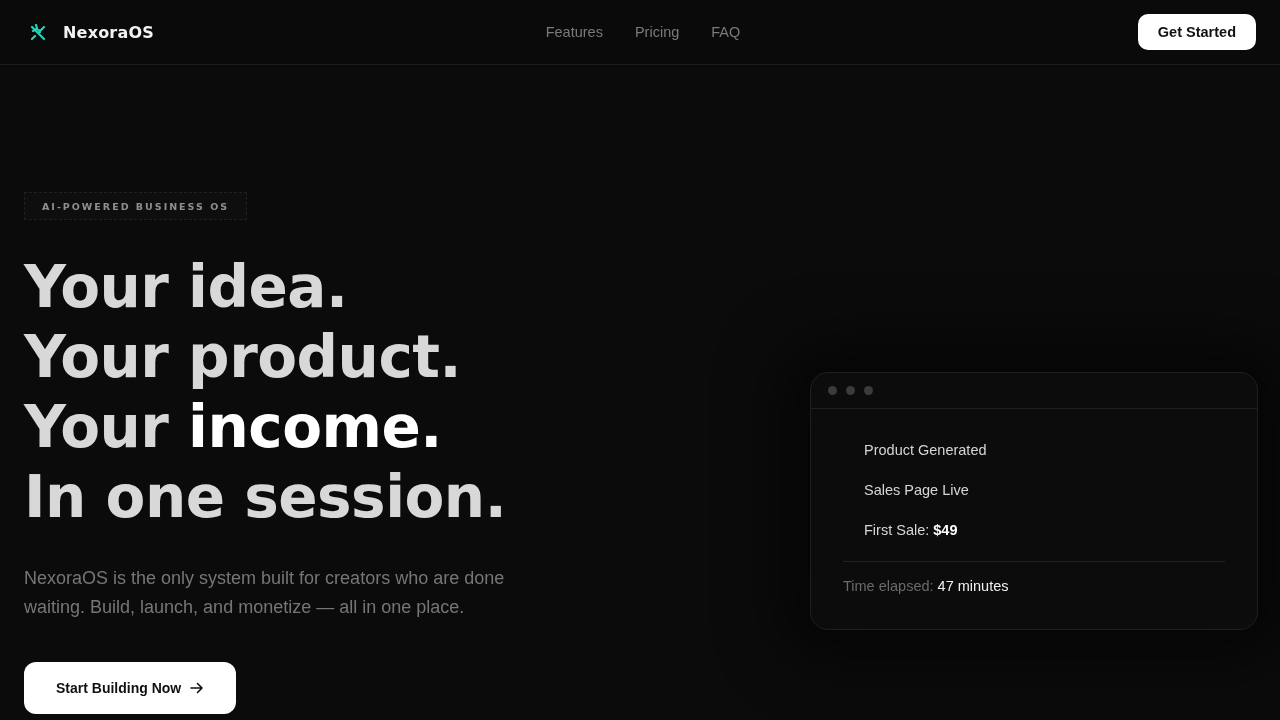  I want to click on headline-line: Your income., so click(233, 427).